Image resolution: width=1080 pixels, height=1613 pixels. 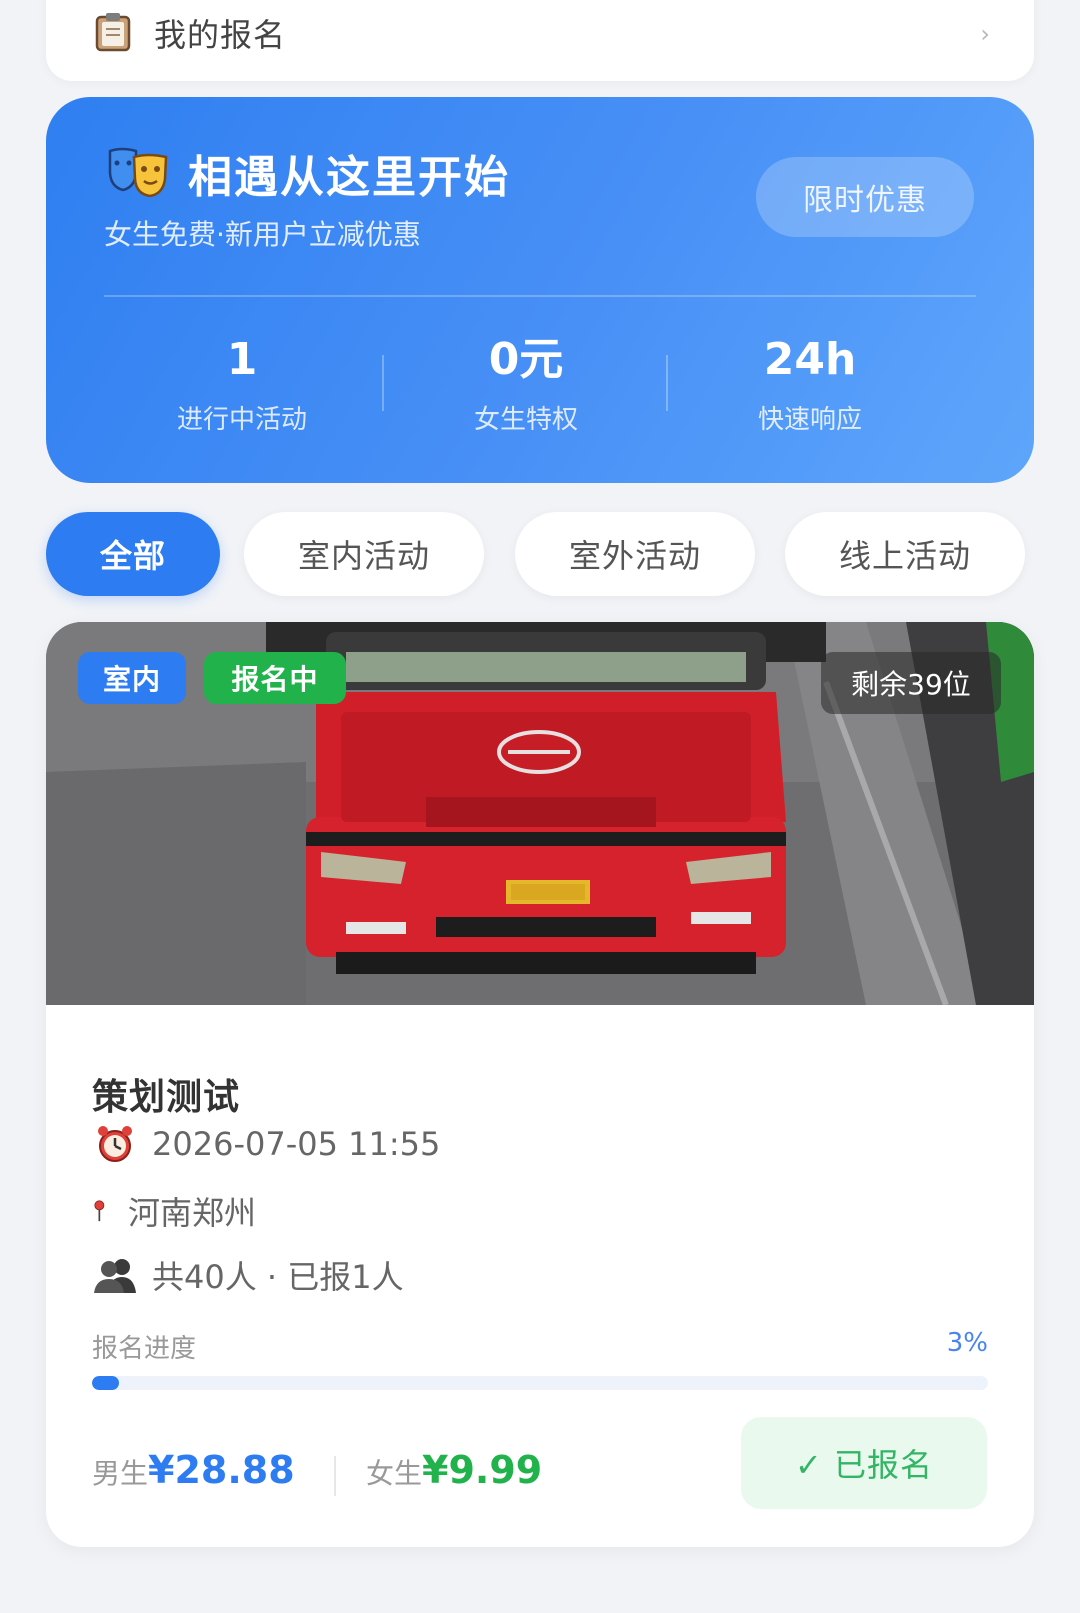 I want to click on female-price-value: ¥9.99, so click(x=482, y=1470).